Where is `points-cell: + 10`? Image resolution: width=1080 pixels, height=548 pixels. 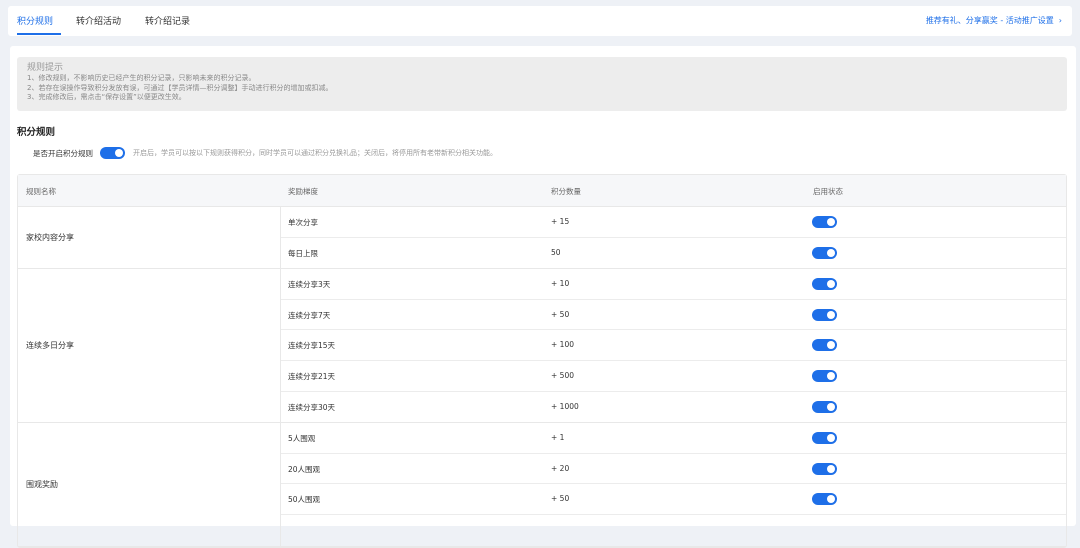
points-cell: + 10 is located at coordinates (560, 284).